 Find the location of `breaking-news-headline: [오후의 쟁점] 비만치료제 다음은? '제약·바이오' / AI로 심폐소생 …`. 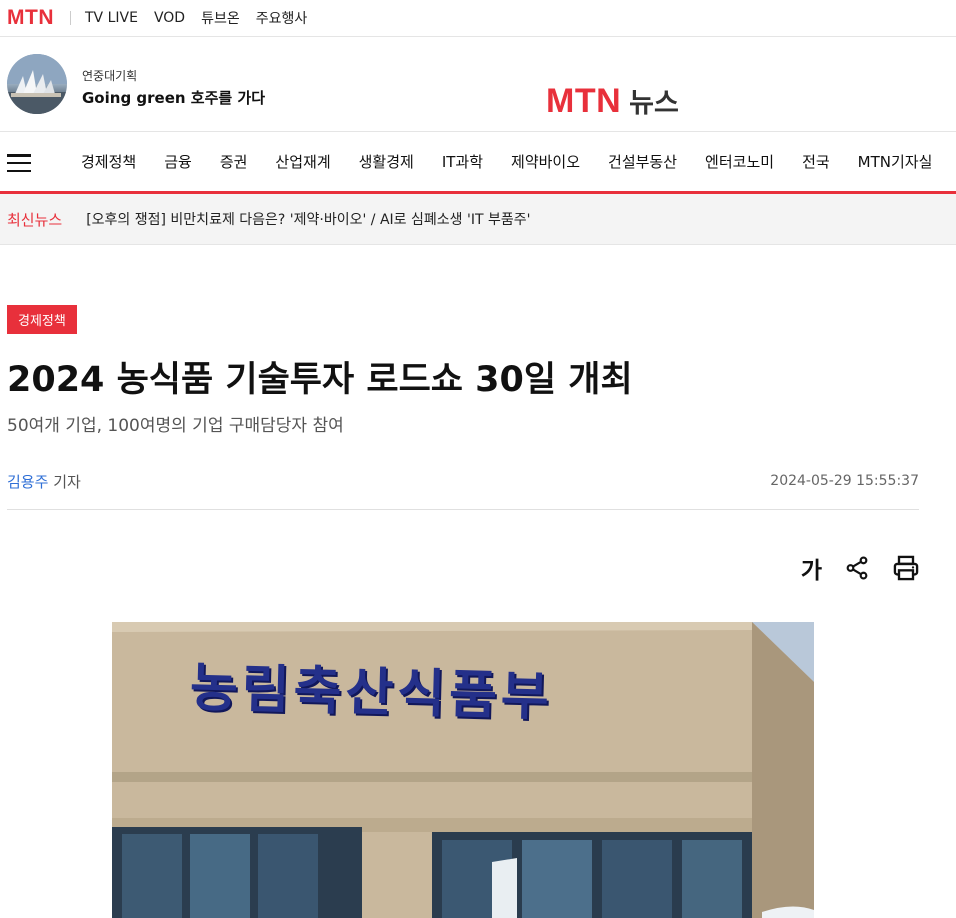

breaking-news-headline: [오후의 쟁점] 비만치료제 다음은? '제약·바이오' / AI로 심폐소생 … is located at coordinates (308, 219).